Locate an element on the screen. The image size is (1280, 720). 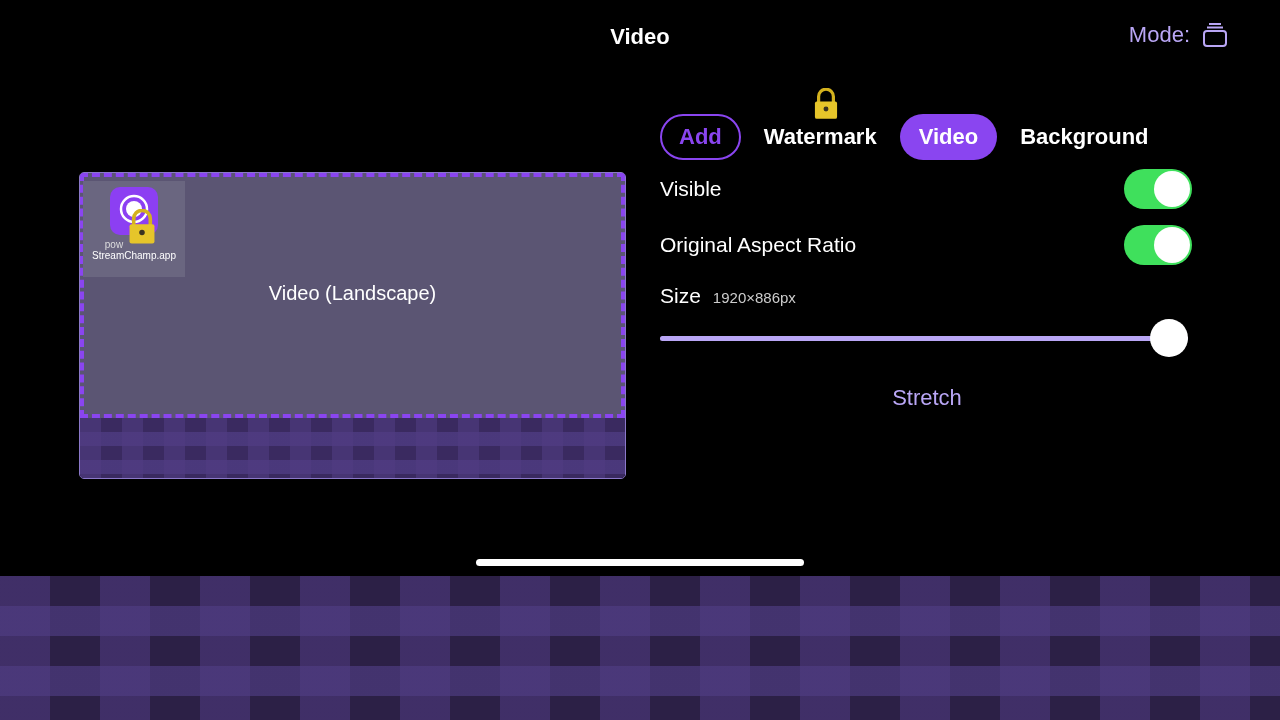
setting-label: Original Aspect Ratio is located at coordinates (758, 245).